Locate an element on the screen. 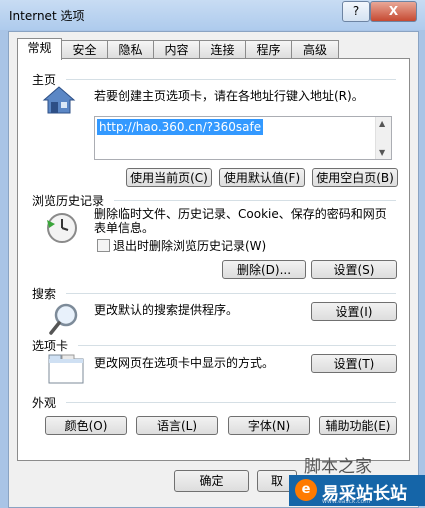 This screenshot has width=425, height=508. logo-subtext: www.easck.com is located at coordinates (346, 501).